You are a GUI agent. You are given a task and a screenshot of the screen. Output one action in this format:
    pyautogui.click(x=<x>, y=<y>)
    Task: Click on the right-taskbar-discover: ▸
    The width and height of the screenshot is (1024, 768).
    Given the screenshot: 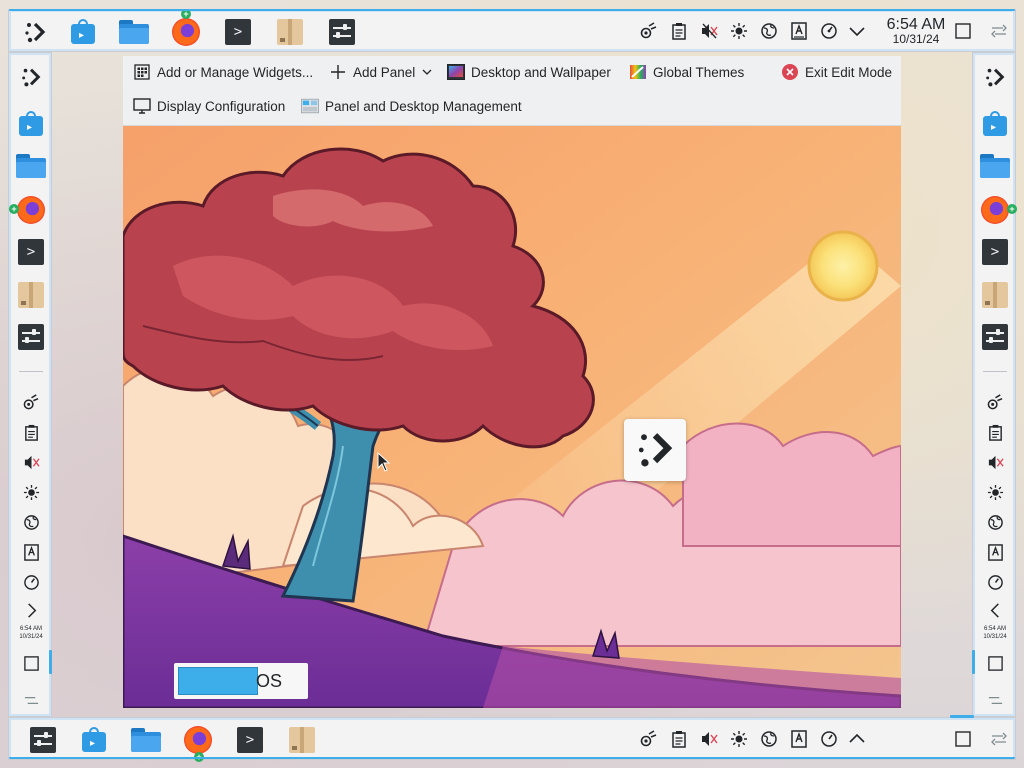 What is the action you would take?
    pyautogui.click(x=995, y=124)
    